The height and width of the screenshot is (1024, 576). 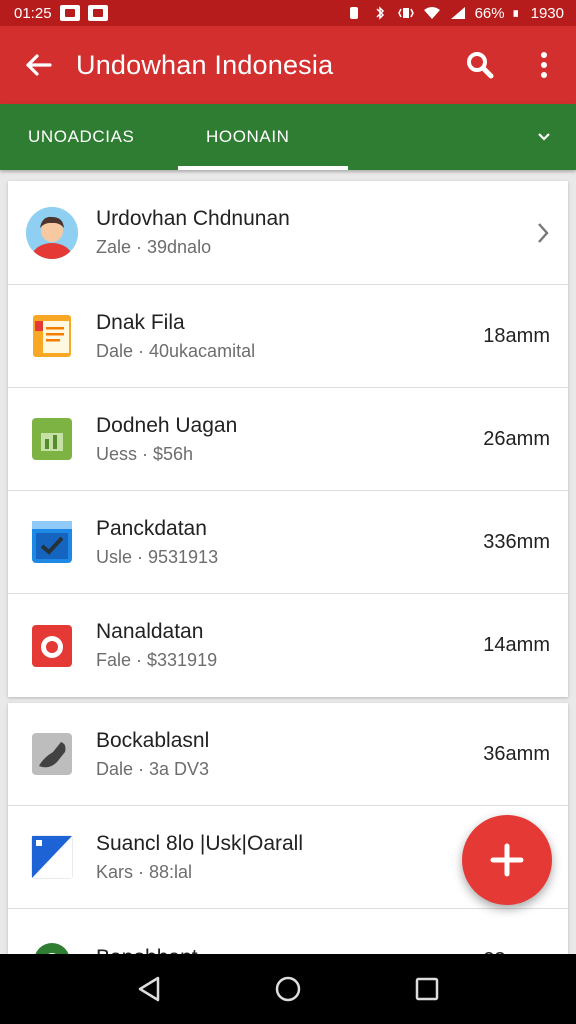 I want to click on plus-icon, so click(x=507, y=860).